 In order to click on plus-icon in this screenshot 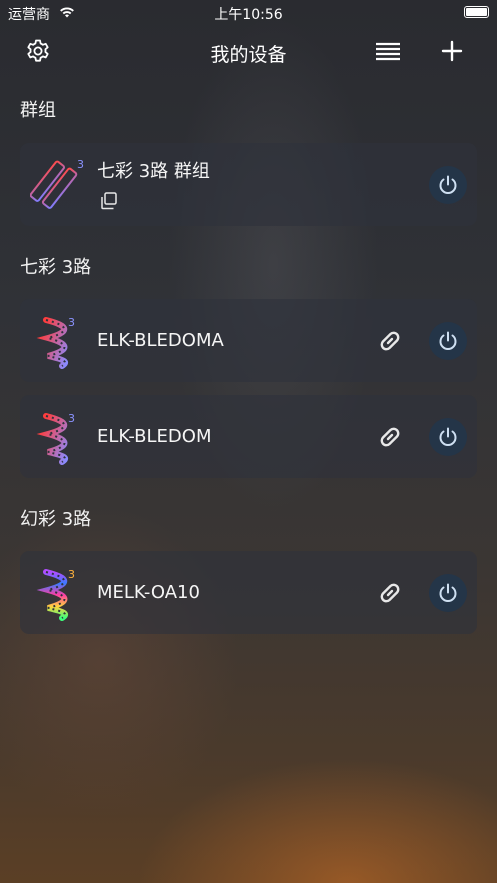, I will do `click(452, 51)`.